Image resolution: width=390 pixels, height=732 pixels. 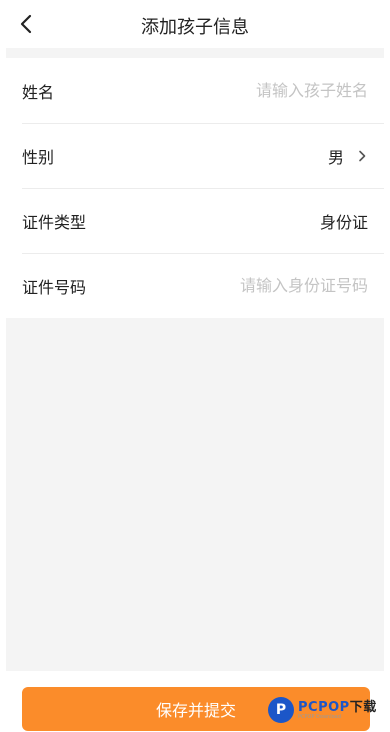 I want to click on id-number-label: 证件号码, so click(x=54, y=287).